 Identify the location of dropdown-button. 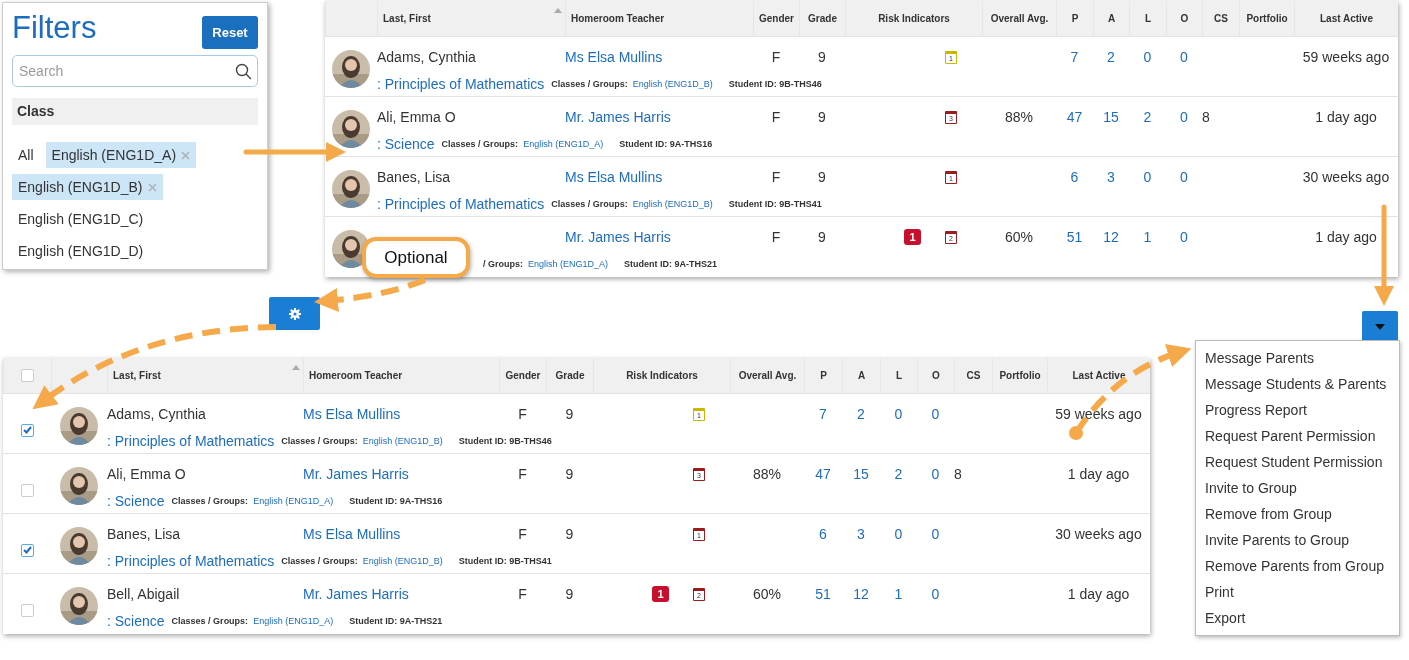
(1380, 326).